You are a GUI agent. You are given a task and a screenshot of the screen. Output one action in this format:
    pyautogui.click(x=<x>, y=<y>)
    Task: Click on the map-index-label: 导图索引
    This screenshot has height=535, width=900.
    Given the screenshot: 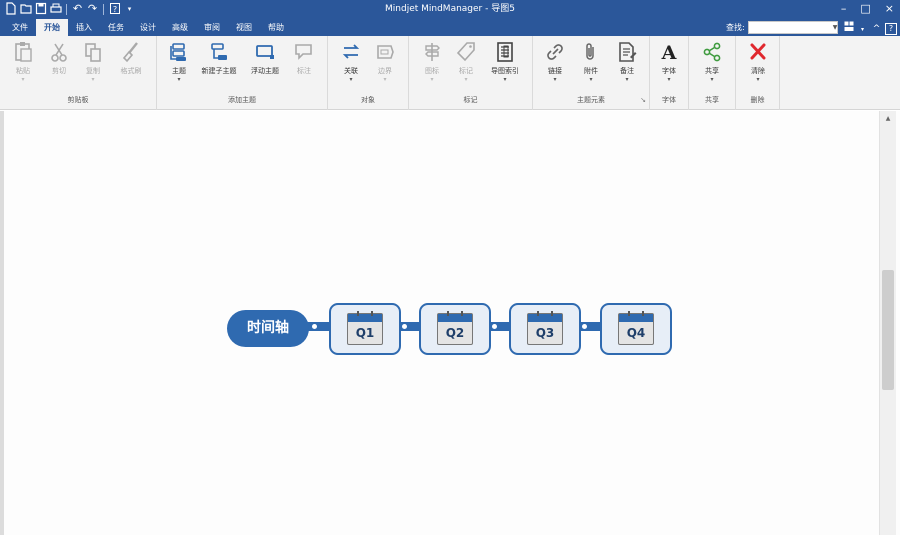 What is the action you would take?
    pyautogui.click(x=505, y=71)
    